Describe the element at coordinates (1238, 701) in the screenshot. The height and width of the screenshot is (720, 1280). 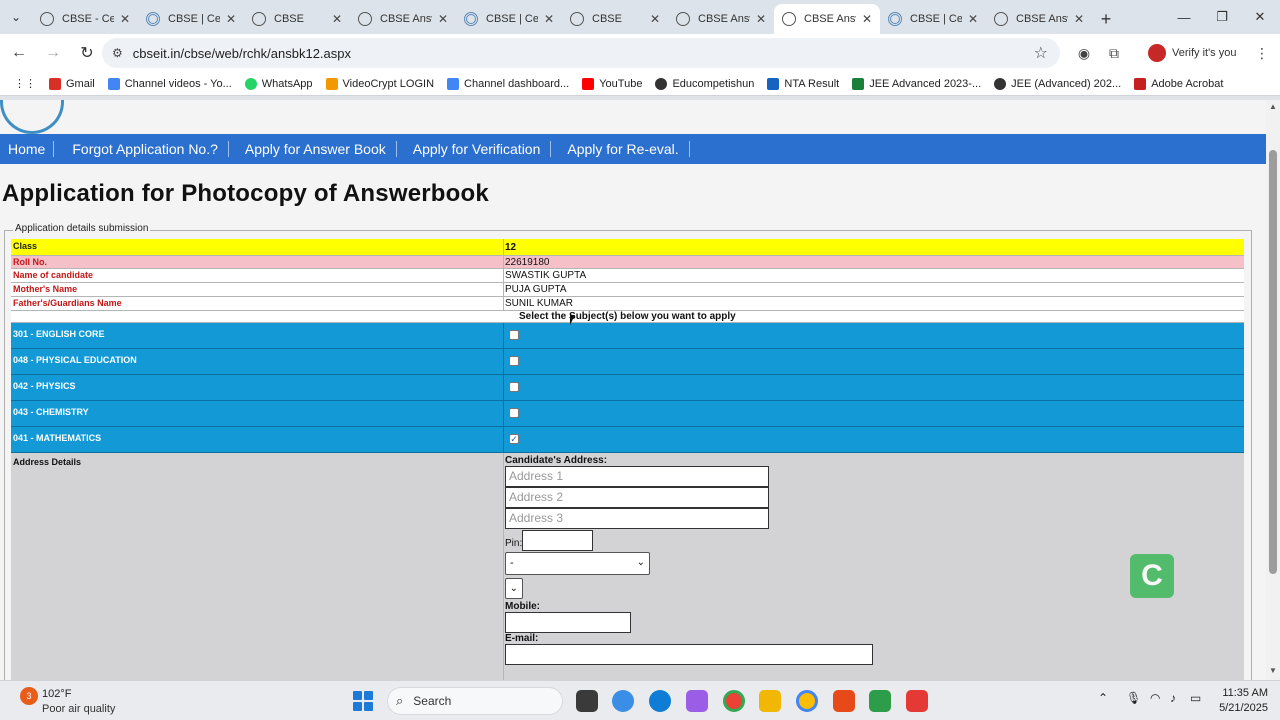
I see `taskbar-clock: 11:35 AM 5/21/2025` at that location.